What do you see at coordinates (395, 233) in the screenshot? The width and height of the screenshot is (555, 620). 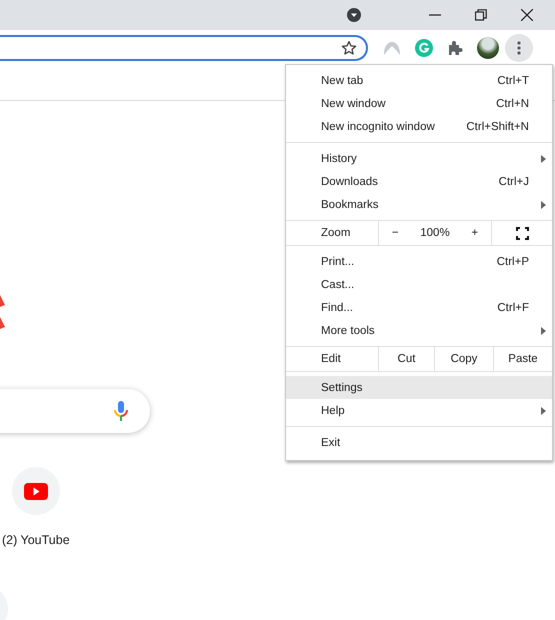 I see `zoom-out-button: −` at bounding box center [395, 233].